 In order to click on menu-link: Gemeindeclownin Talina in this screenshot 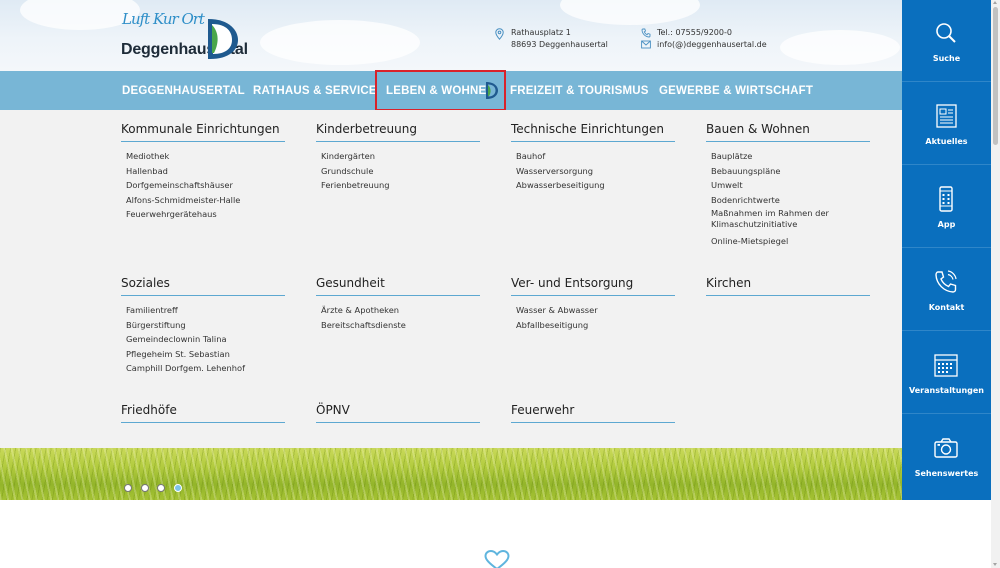, I will do `click(185, 339)`.